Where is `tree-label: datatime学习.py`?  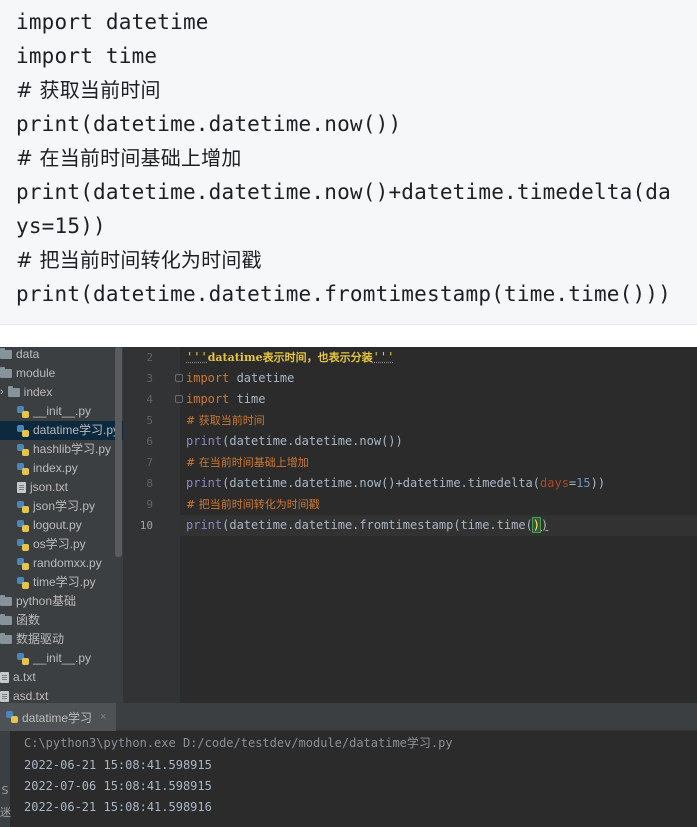
tree-label: datatime学习.py is located at coordinates (76, 430).